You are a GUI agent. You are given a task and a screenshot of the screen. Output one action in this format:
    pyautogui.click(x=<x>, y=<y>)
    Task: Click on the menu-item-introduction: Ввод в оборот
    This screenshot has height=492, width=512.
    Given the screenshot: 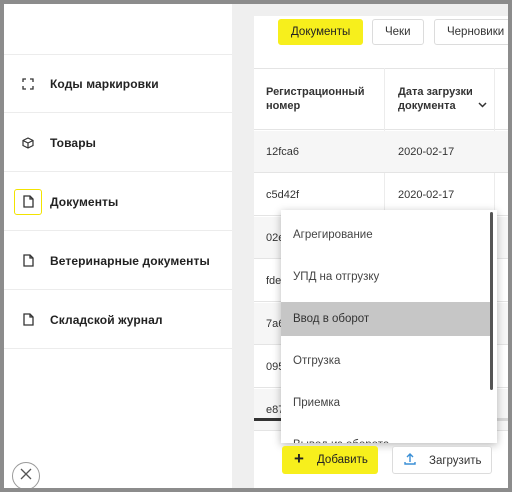 What is the action you would take?
    pyautogui.click(x=386, y=319)
    